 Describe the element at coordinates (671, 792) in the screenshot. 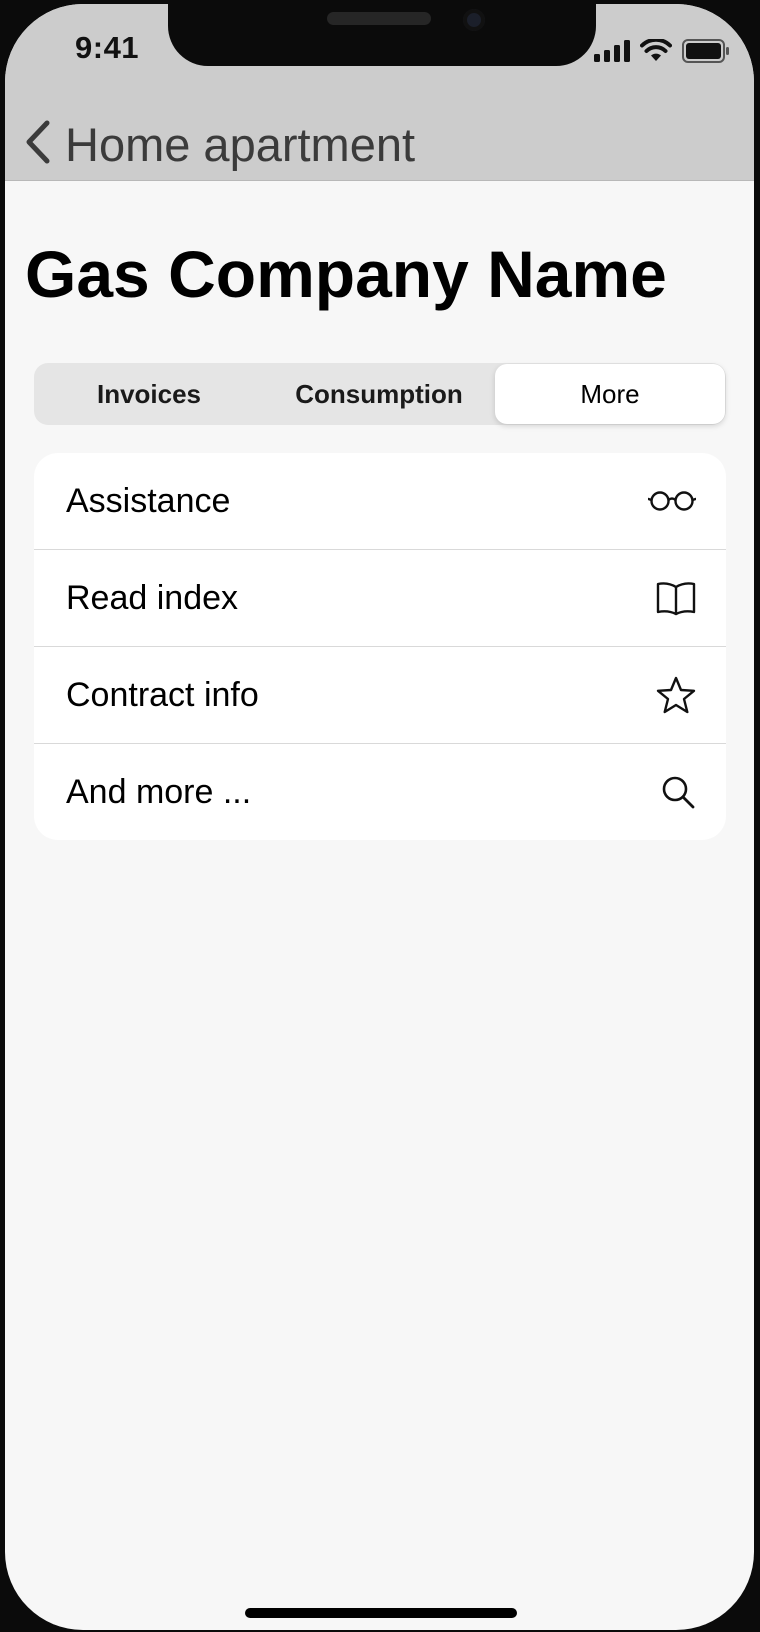

I see `search-icon` at that location.